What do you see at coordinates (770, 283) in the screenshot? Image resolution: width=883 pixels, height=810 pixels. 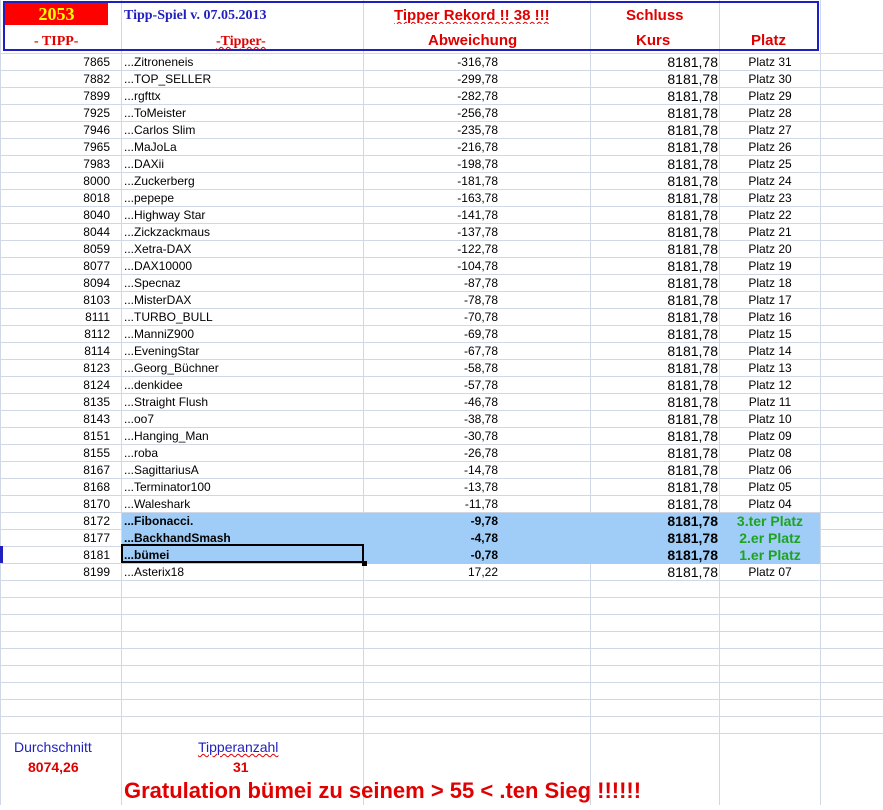 I see `platz-cell: Platz 18` at bounding box center [770, 283].